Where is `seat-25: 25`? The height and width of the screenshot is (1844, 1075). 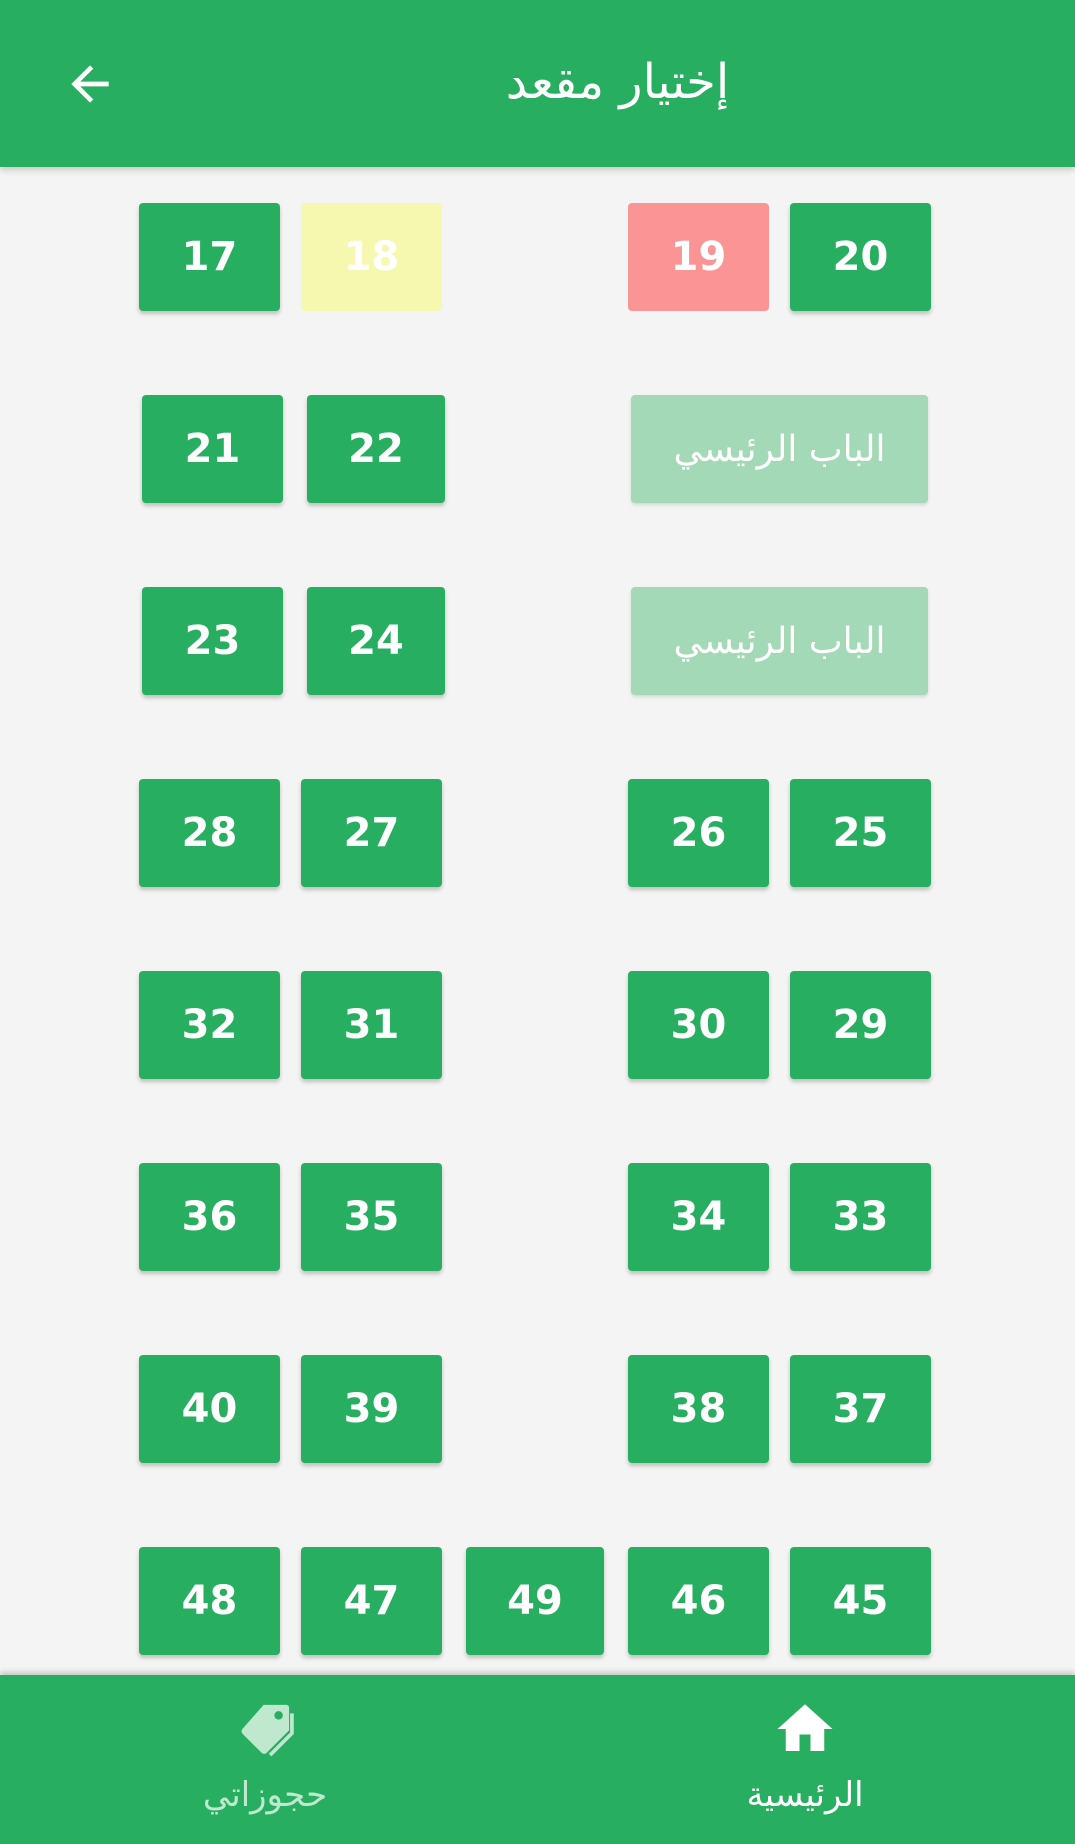 seat-25: 25 is located at coordinates (860, 833).